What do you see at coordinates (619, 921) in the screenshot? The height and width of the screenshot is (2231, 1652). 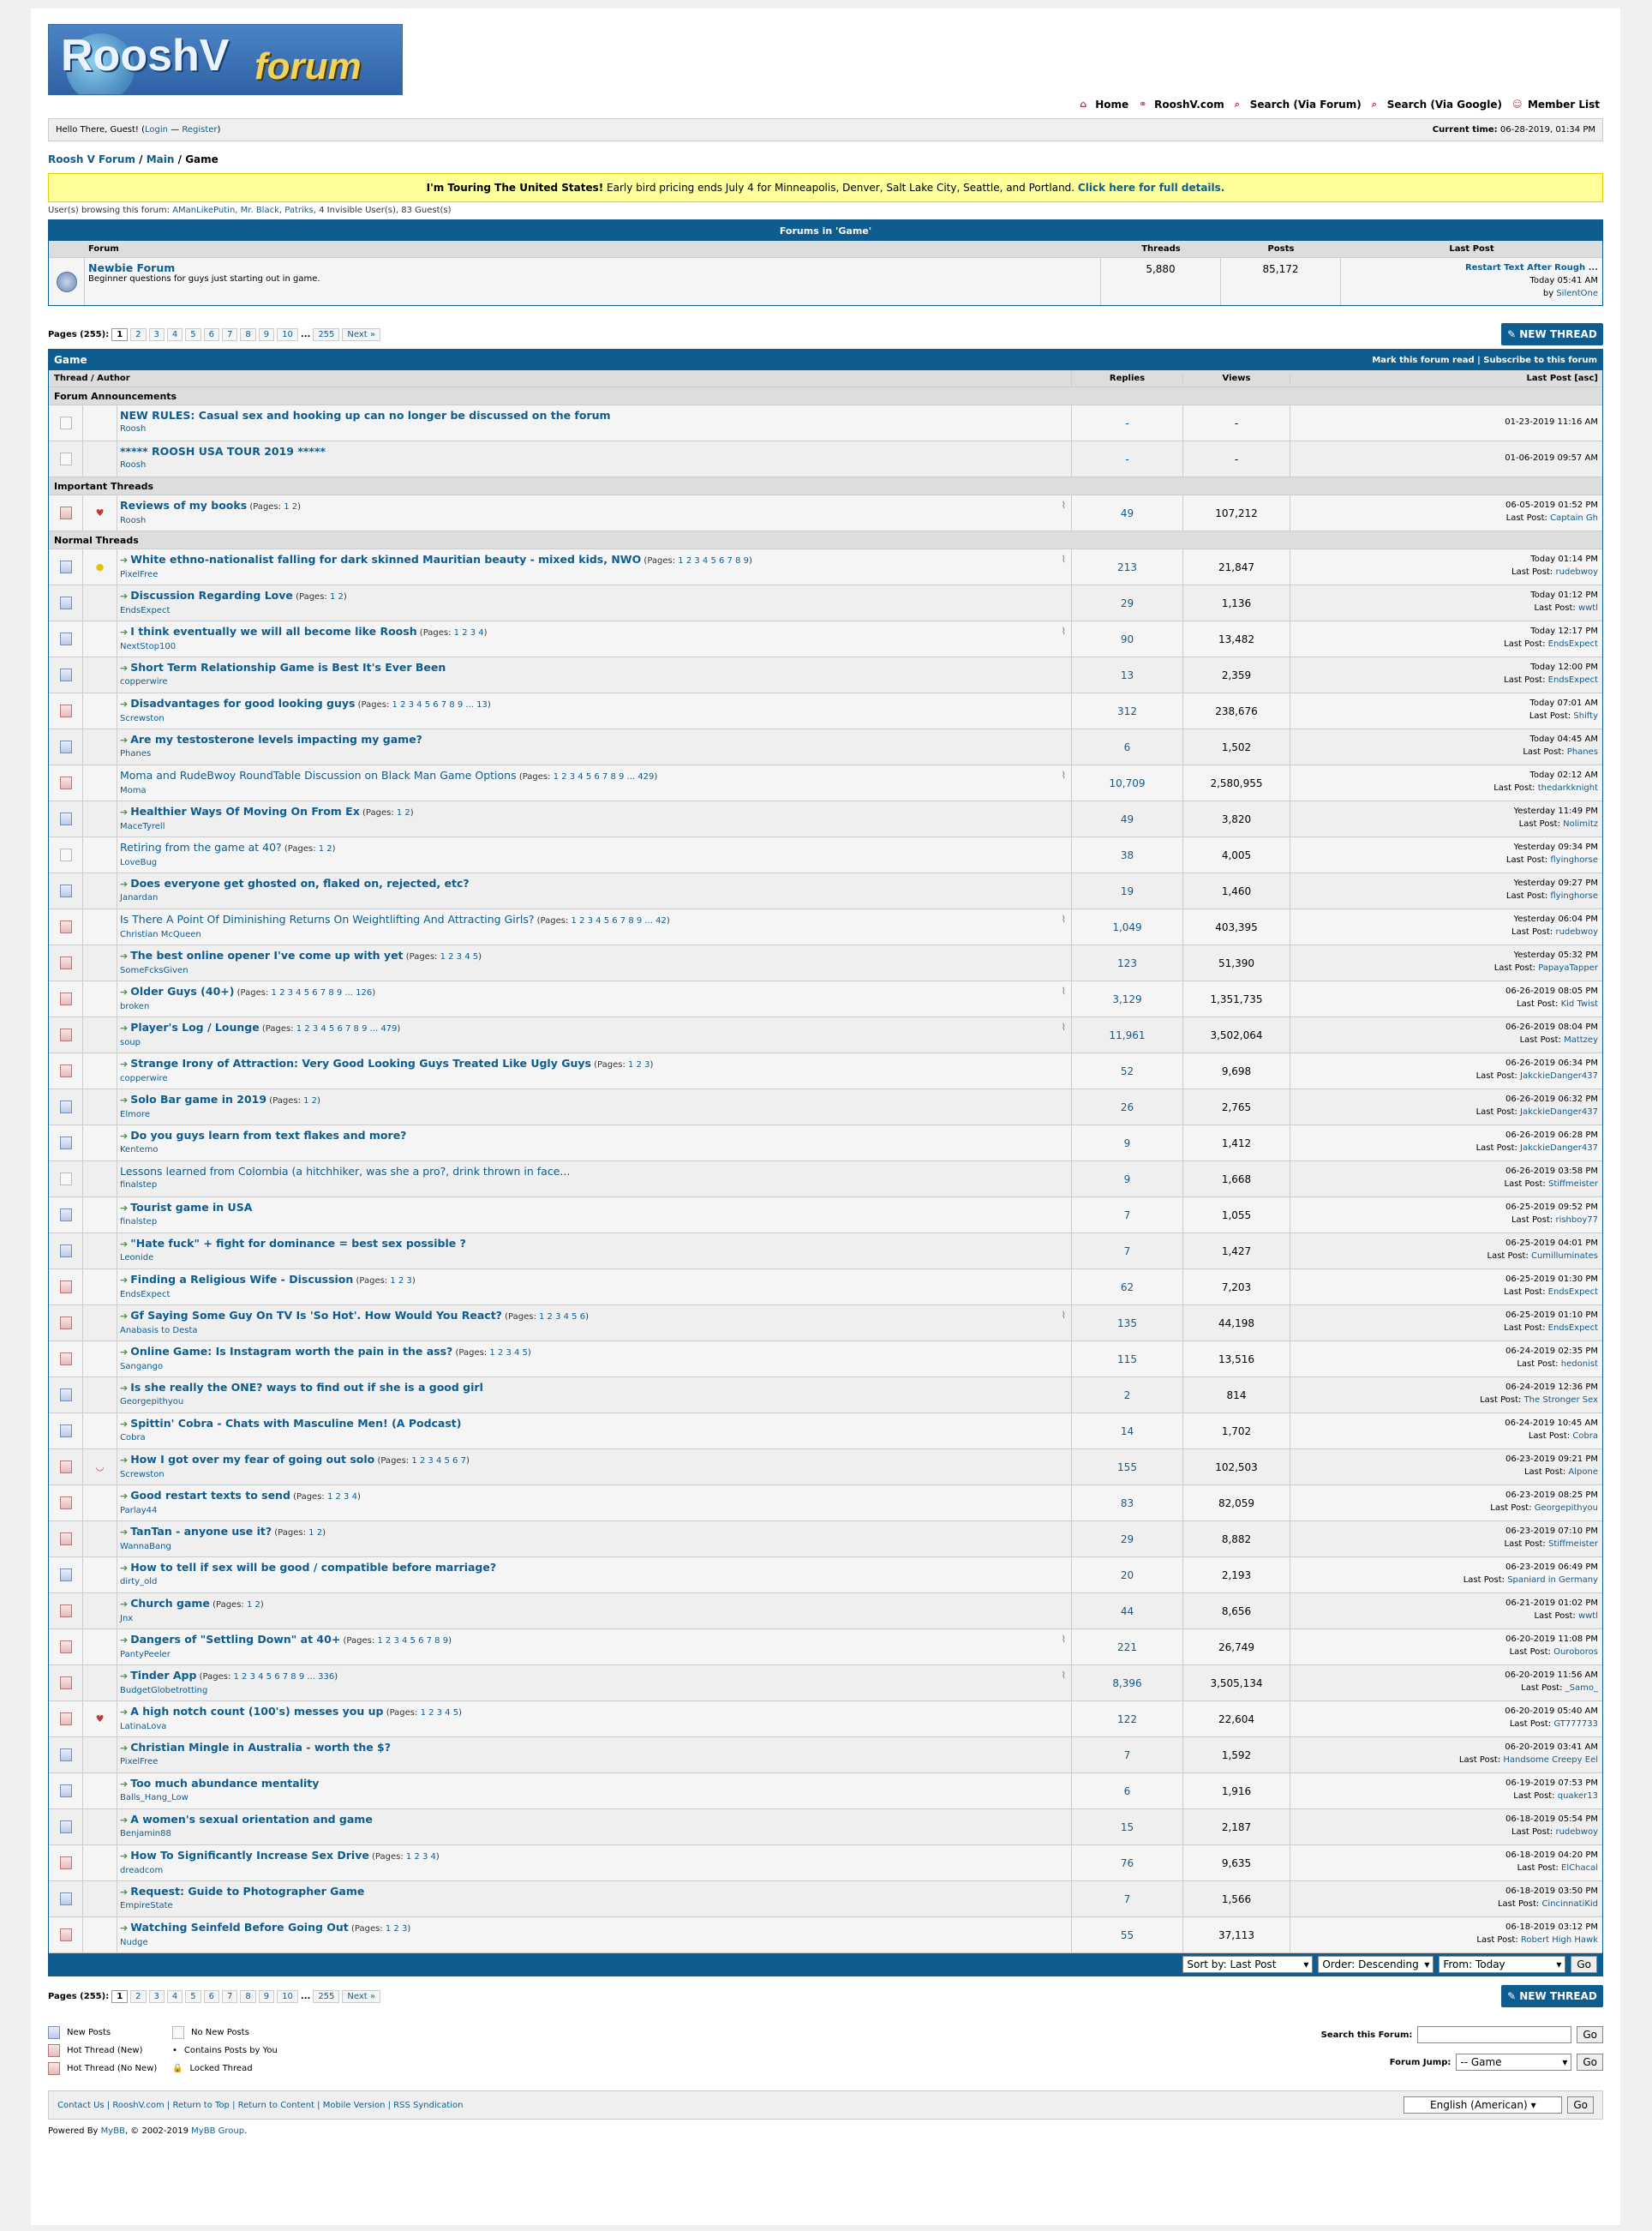 I see `thread-page-links: 1 2 3 4 5 6 7 8 9 ... 42` at bounding box center [619, 921].